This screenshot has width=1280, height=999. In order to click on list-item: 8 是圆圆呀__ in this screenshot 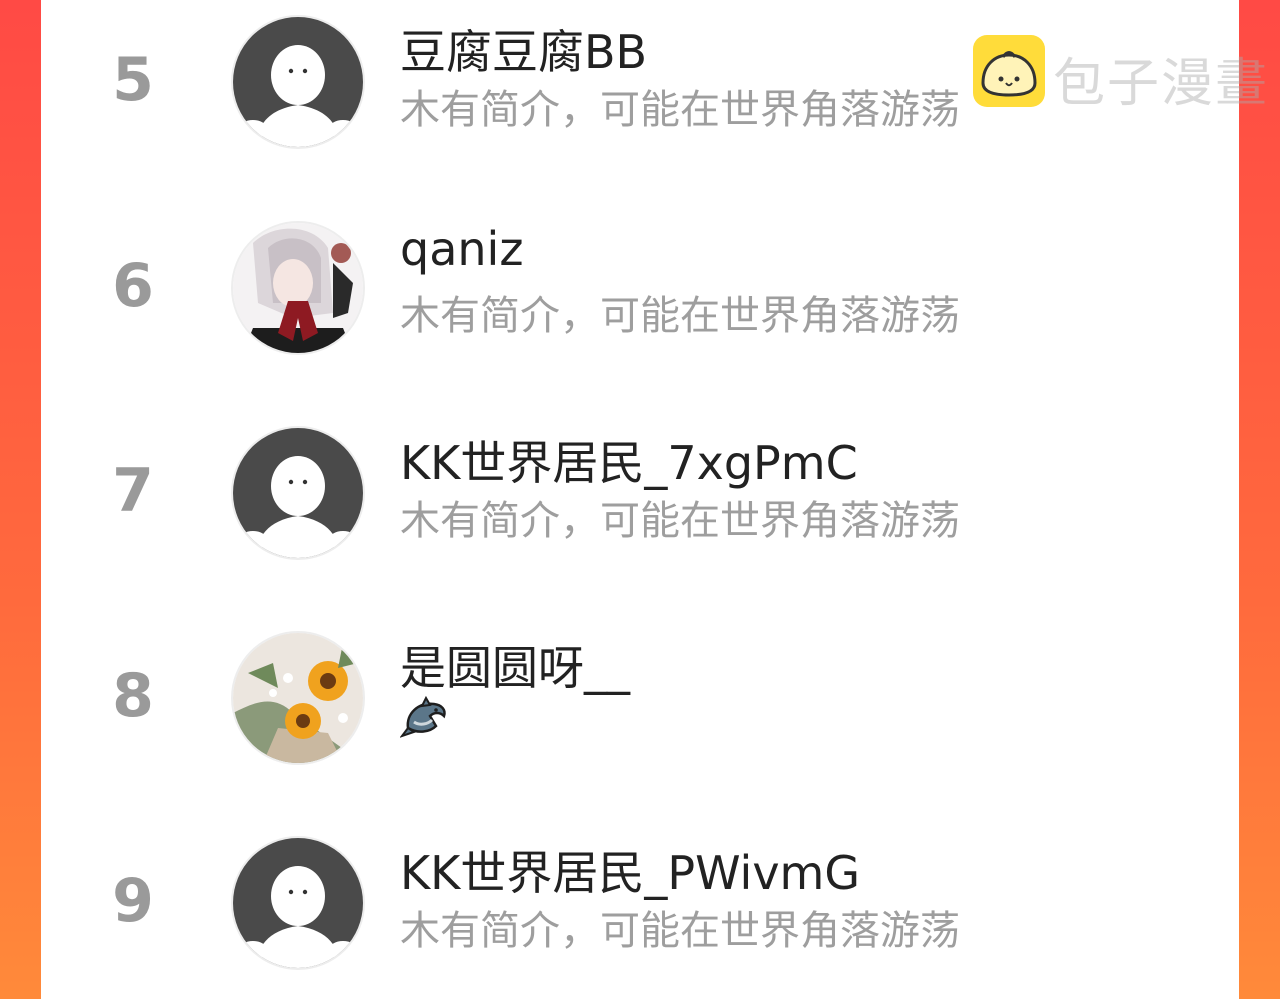, I will do `click(640, 696)`.